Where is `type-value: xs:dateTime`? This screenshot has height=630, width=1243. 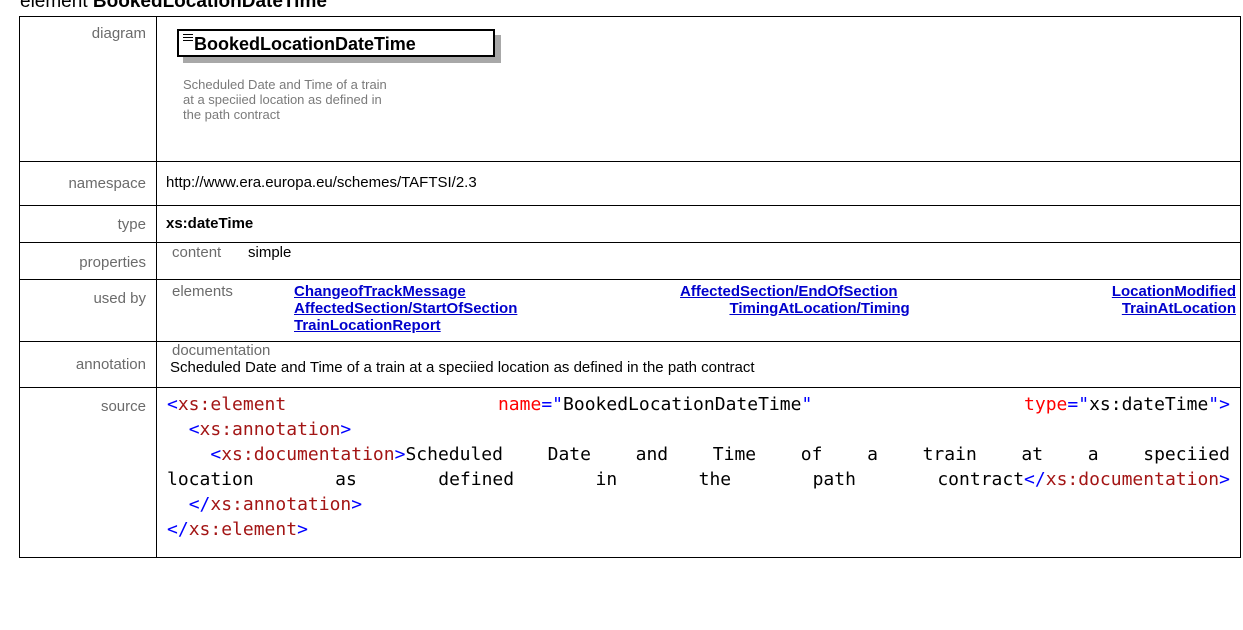
type-value: xs:dateTime is located at coordinates (698, 224).